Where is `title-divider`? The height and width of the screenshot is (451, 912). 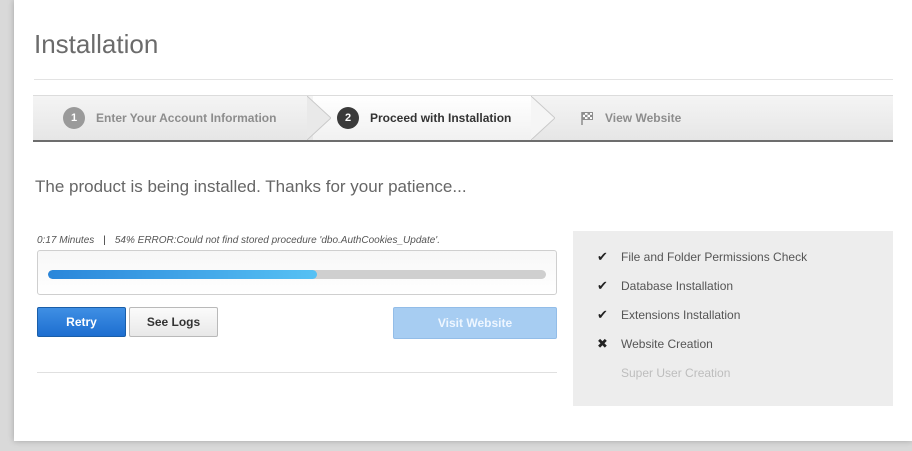
title-divider is located at coordinates (463, 79).